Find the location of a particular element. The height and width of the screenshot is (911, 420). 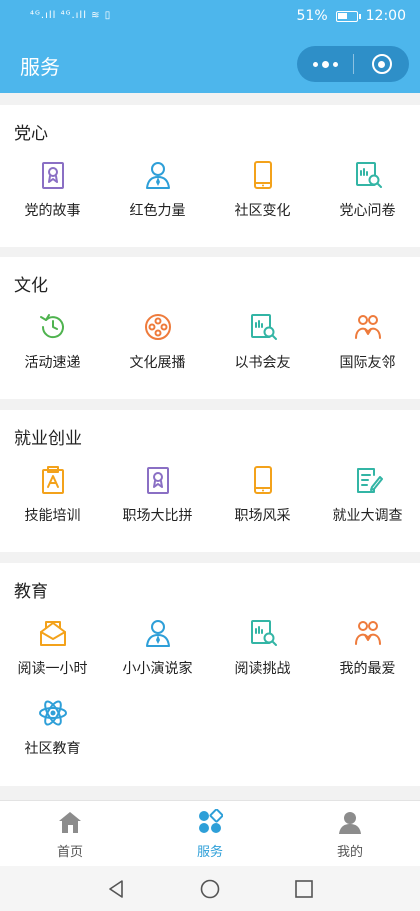

service-item-label: 文化展播 is located at coordinates (157, 363).